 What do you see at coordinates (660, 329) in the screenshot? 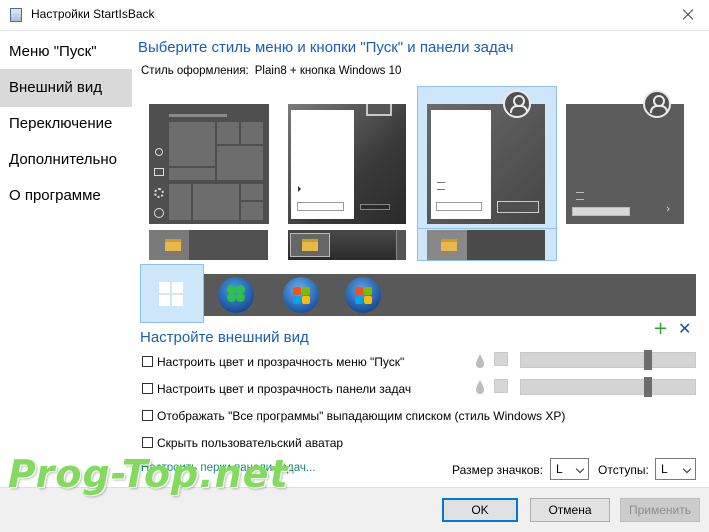
I see `plus-icon: +` at bounding box center [660, 329].